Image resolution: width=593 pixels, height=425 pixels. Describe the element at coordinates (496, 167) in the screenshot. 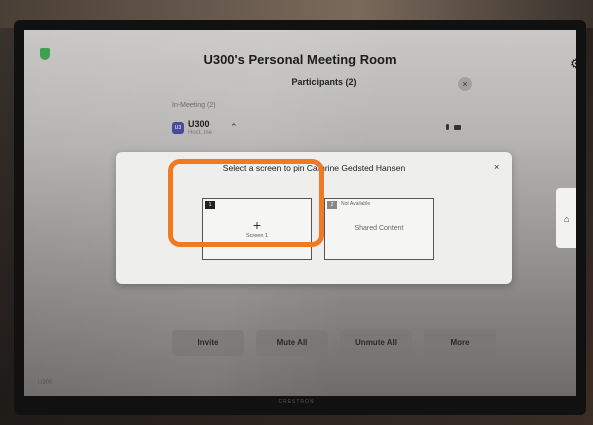

I see `dialog-close-button: ×` at that location.